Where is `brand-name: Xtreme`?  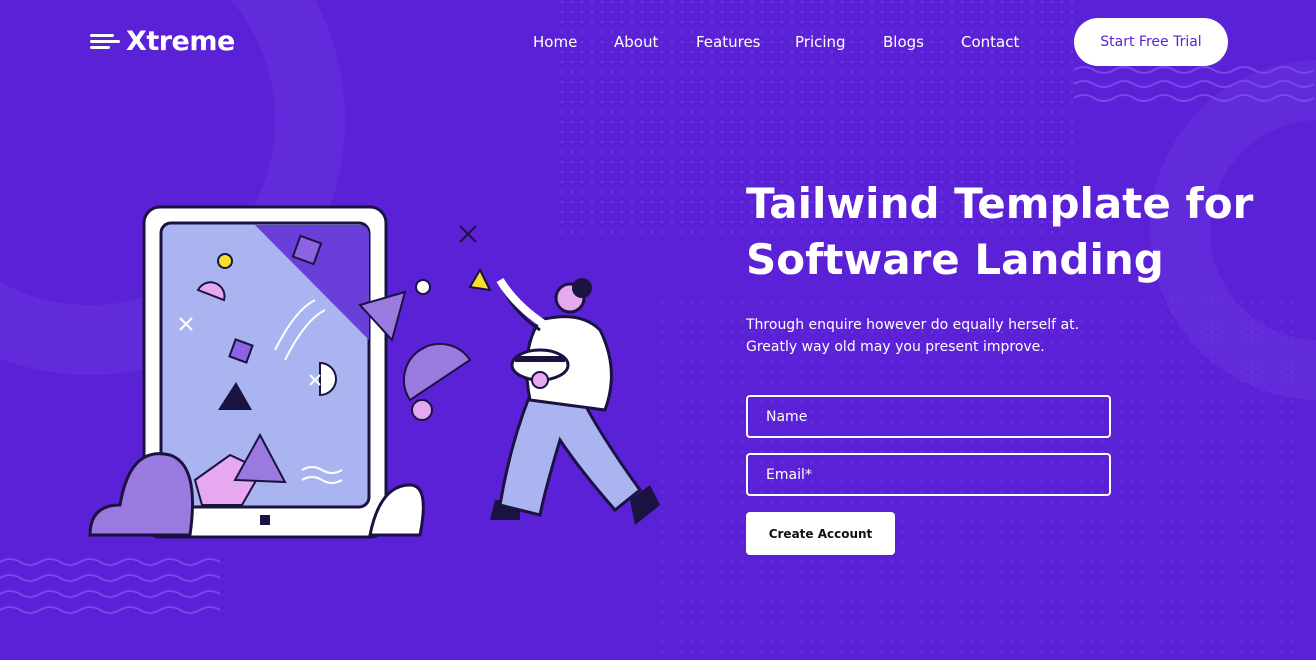 brand-name: Xtreme is located at coordinates (180, 41).